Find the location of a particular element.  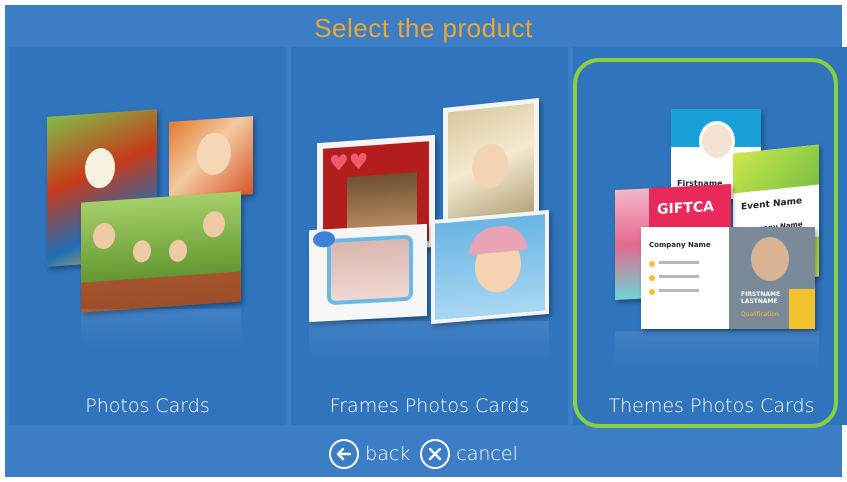

footer-bar: back cancel is located at coordinates (423, 453).